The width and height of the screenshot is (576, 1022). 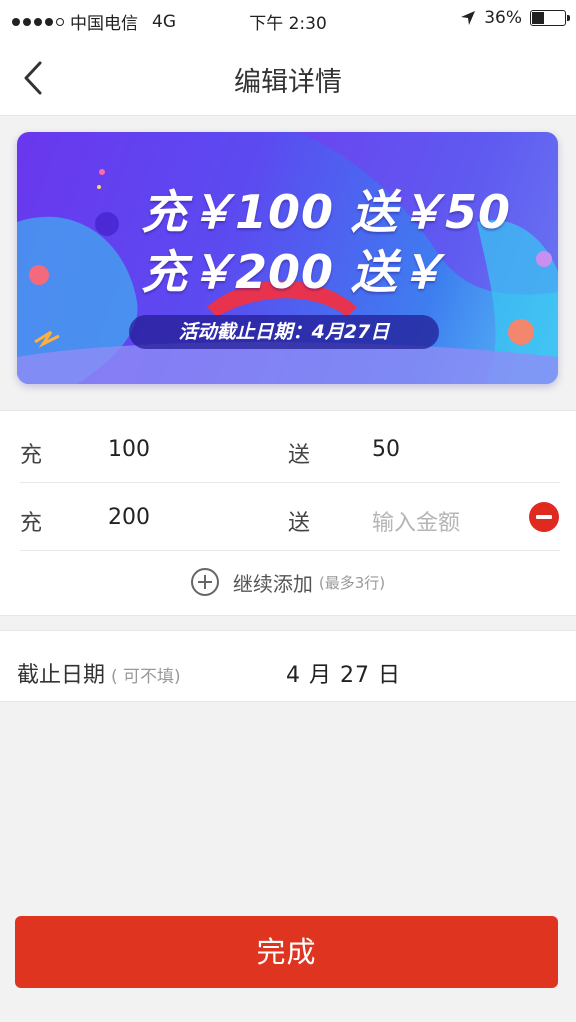 What do you see at coordinates (386, 449) in the screenshot?
I see `bonus-amount-input: 50` at bounding box center [386, 449].